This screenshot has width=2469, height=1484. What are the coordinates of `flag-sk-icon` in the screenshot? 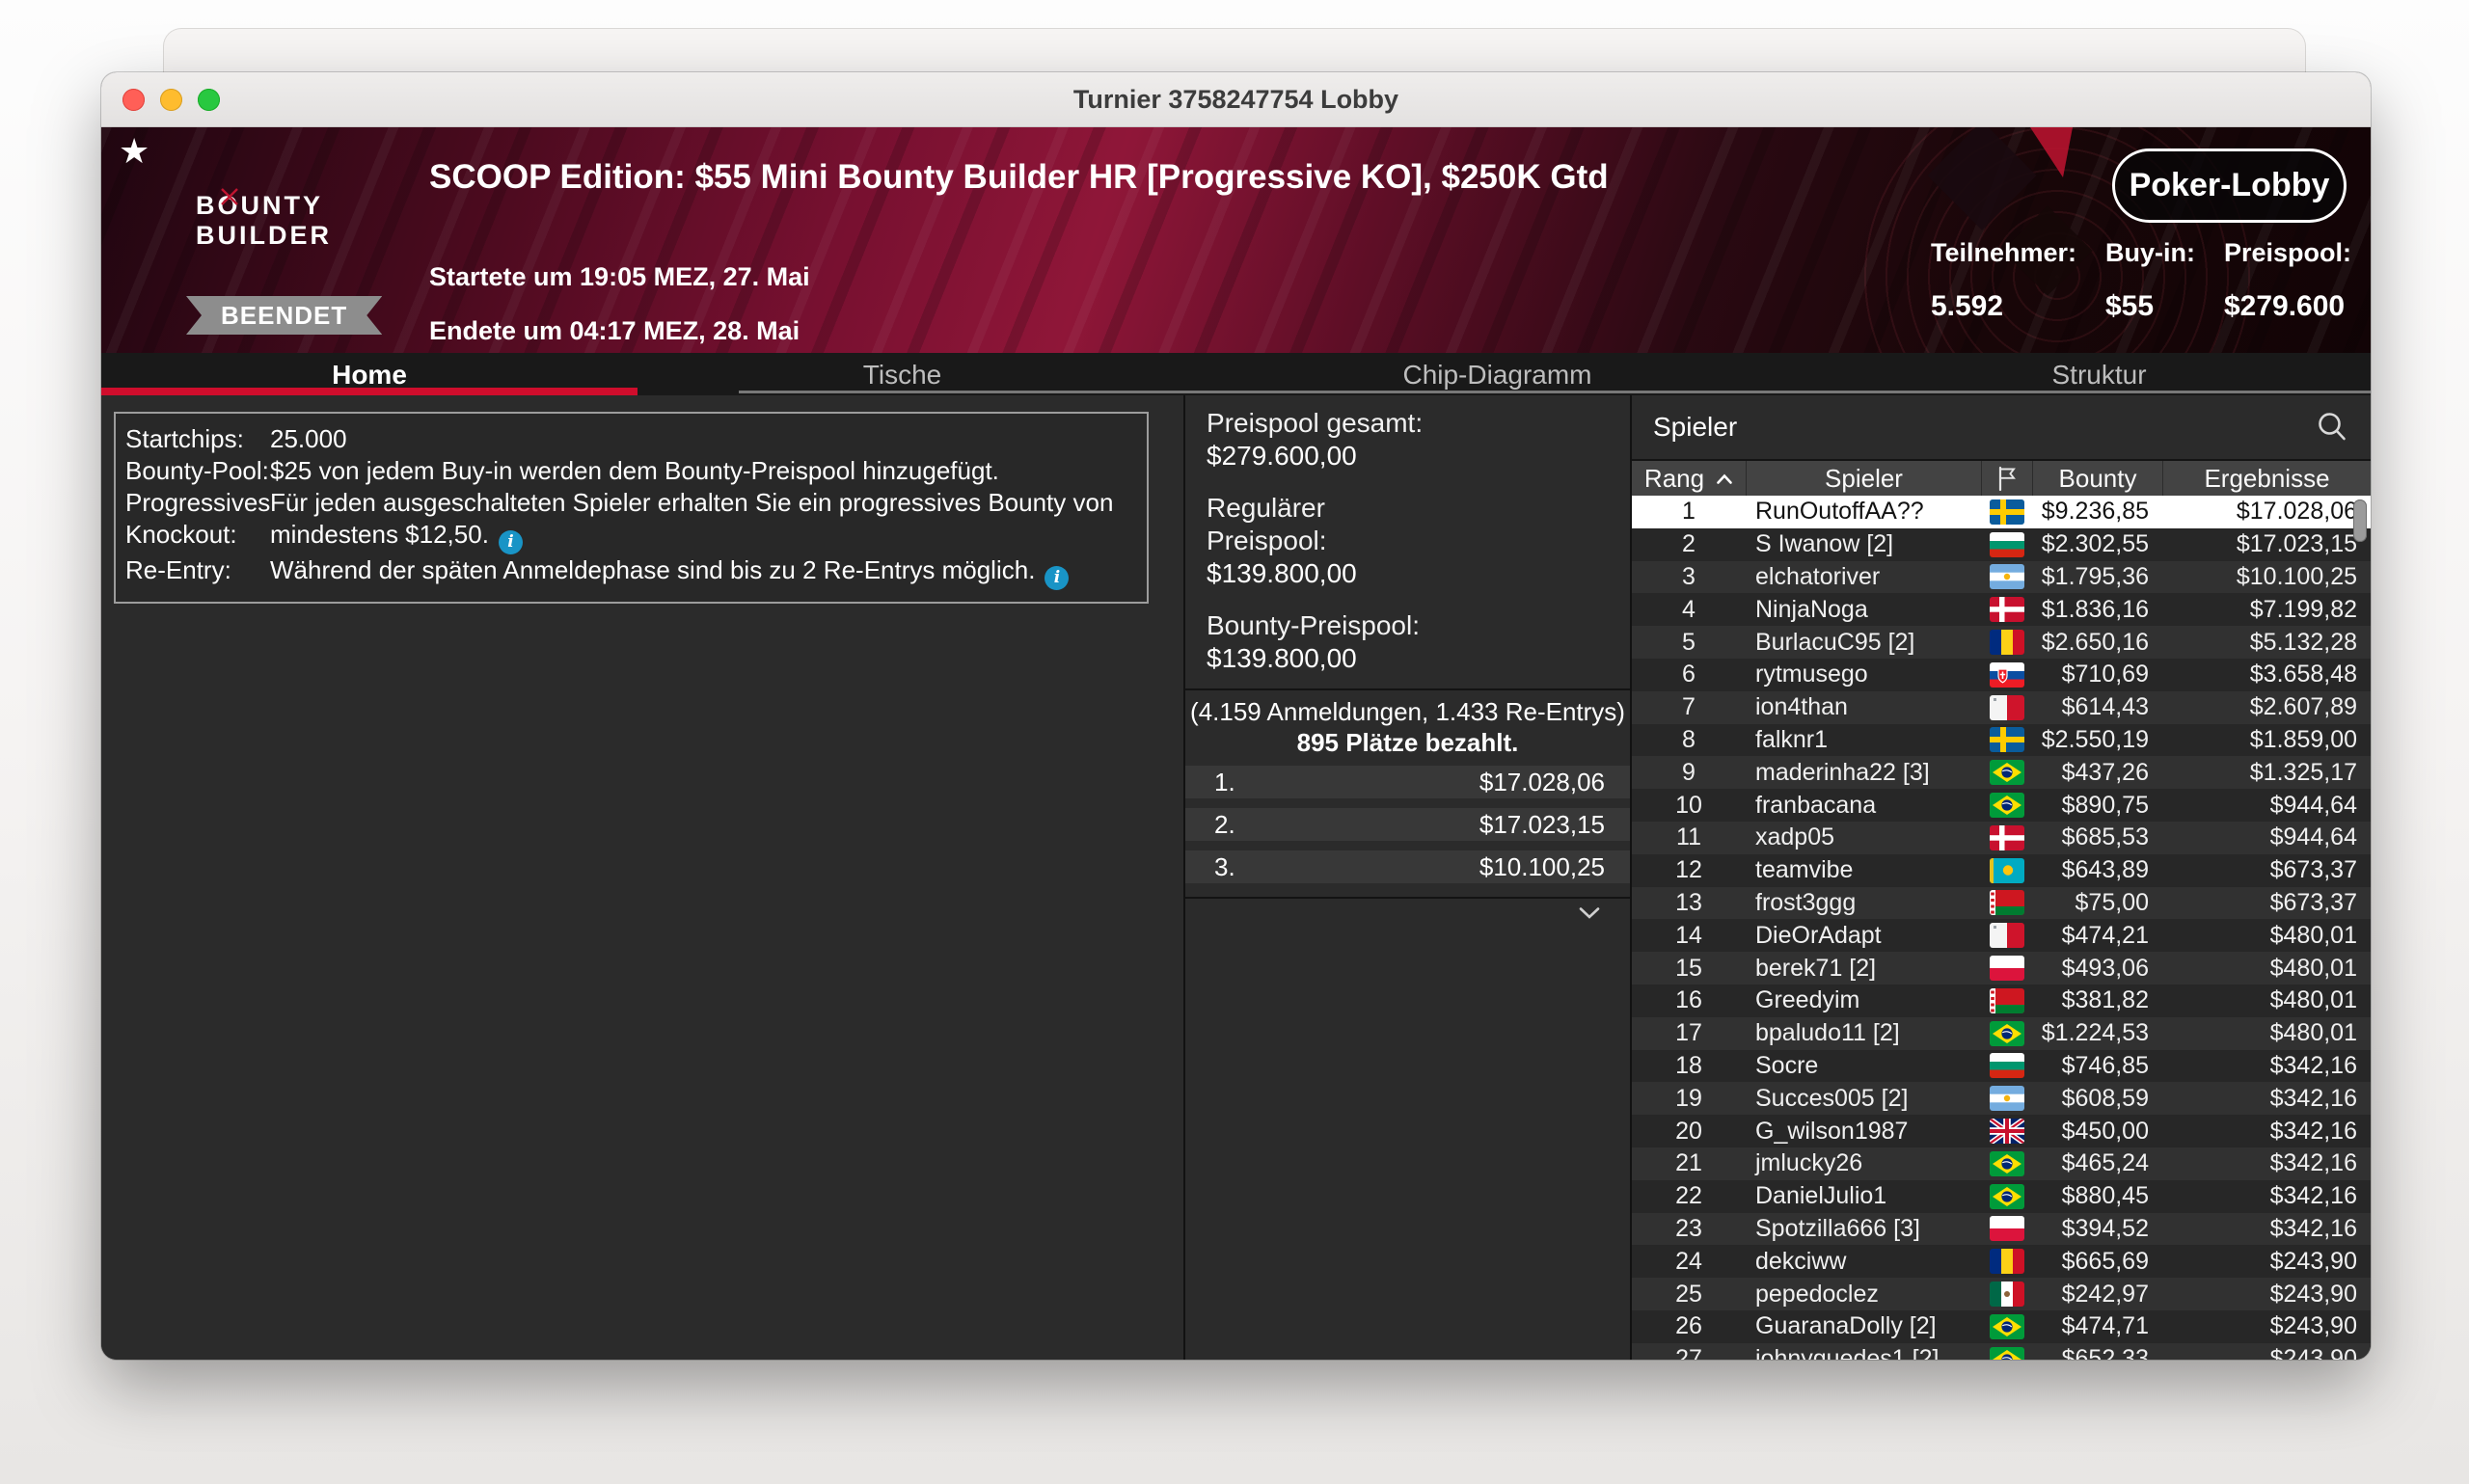 It's located at (2006, 674).